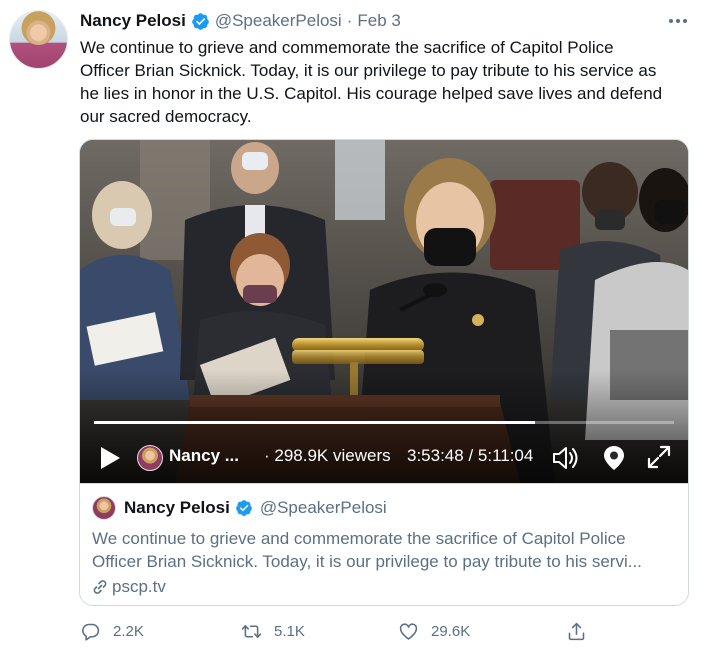 The height and width of the screenshot is (648, 707). I want to click on like-icon, so click(408, 631).